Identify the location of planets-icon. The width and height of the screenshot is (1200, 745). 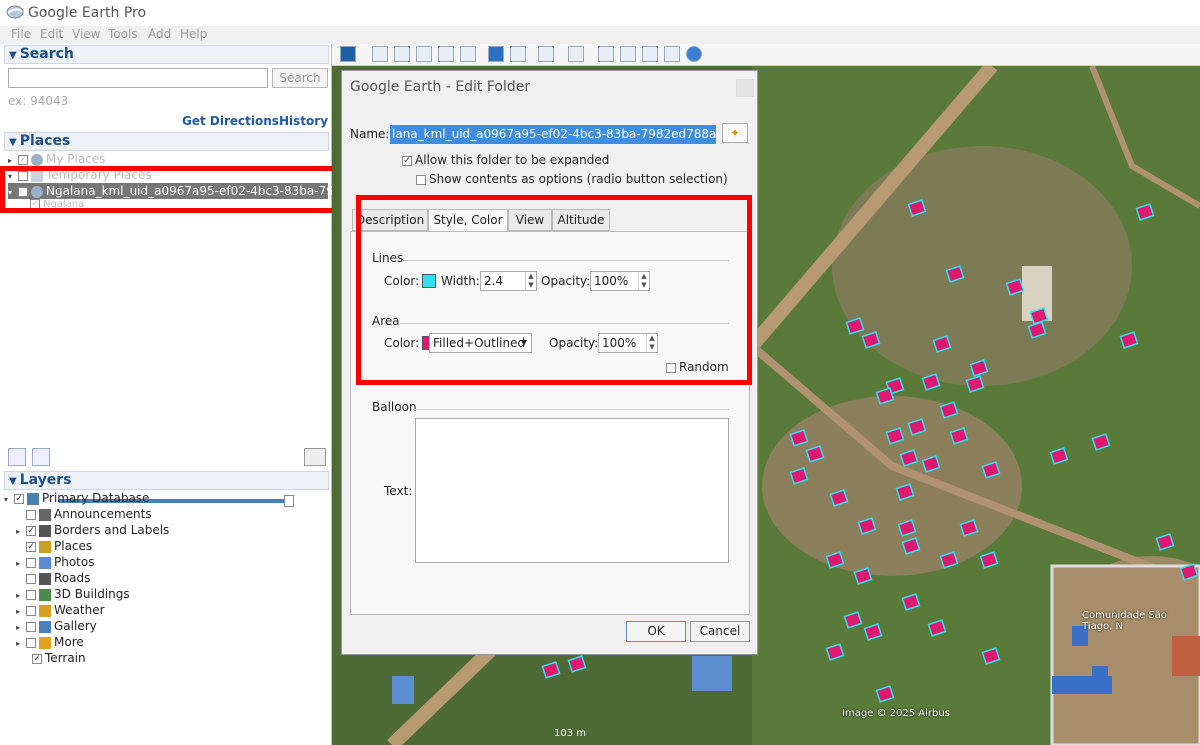
(546, 54).